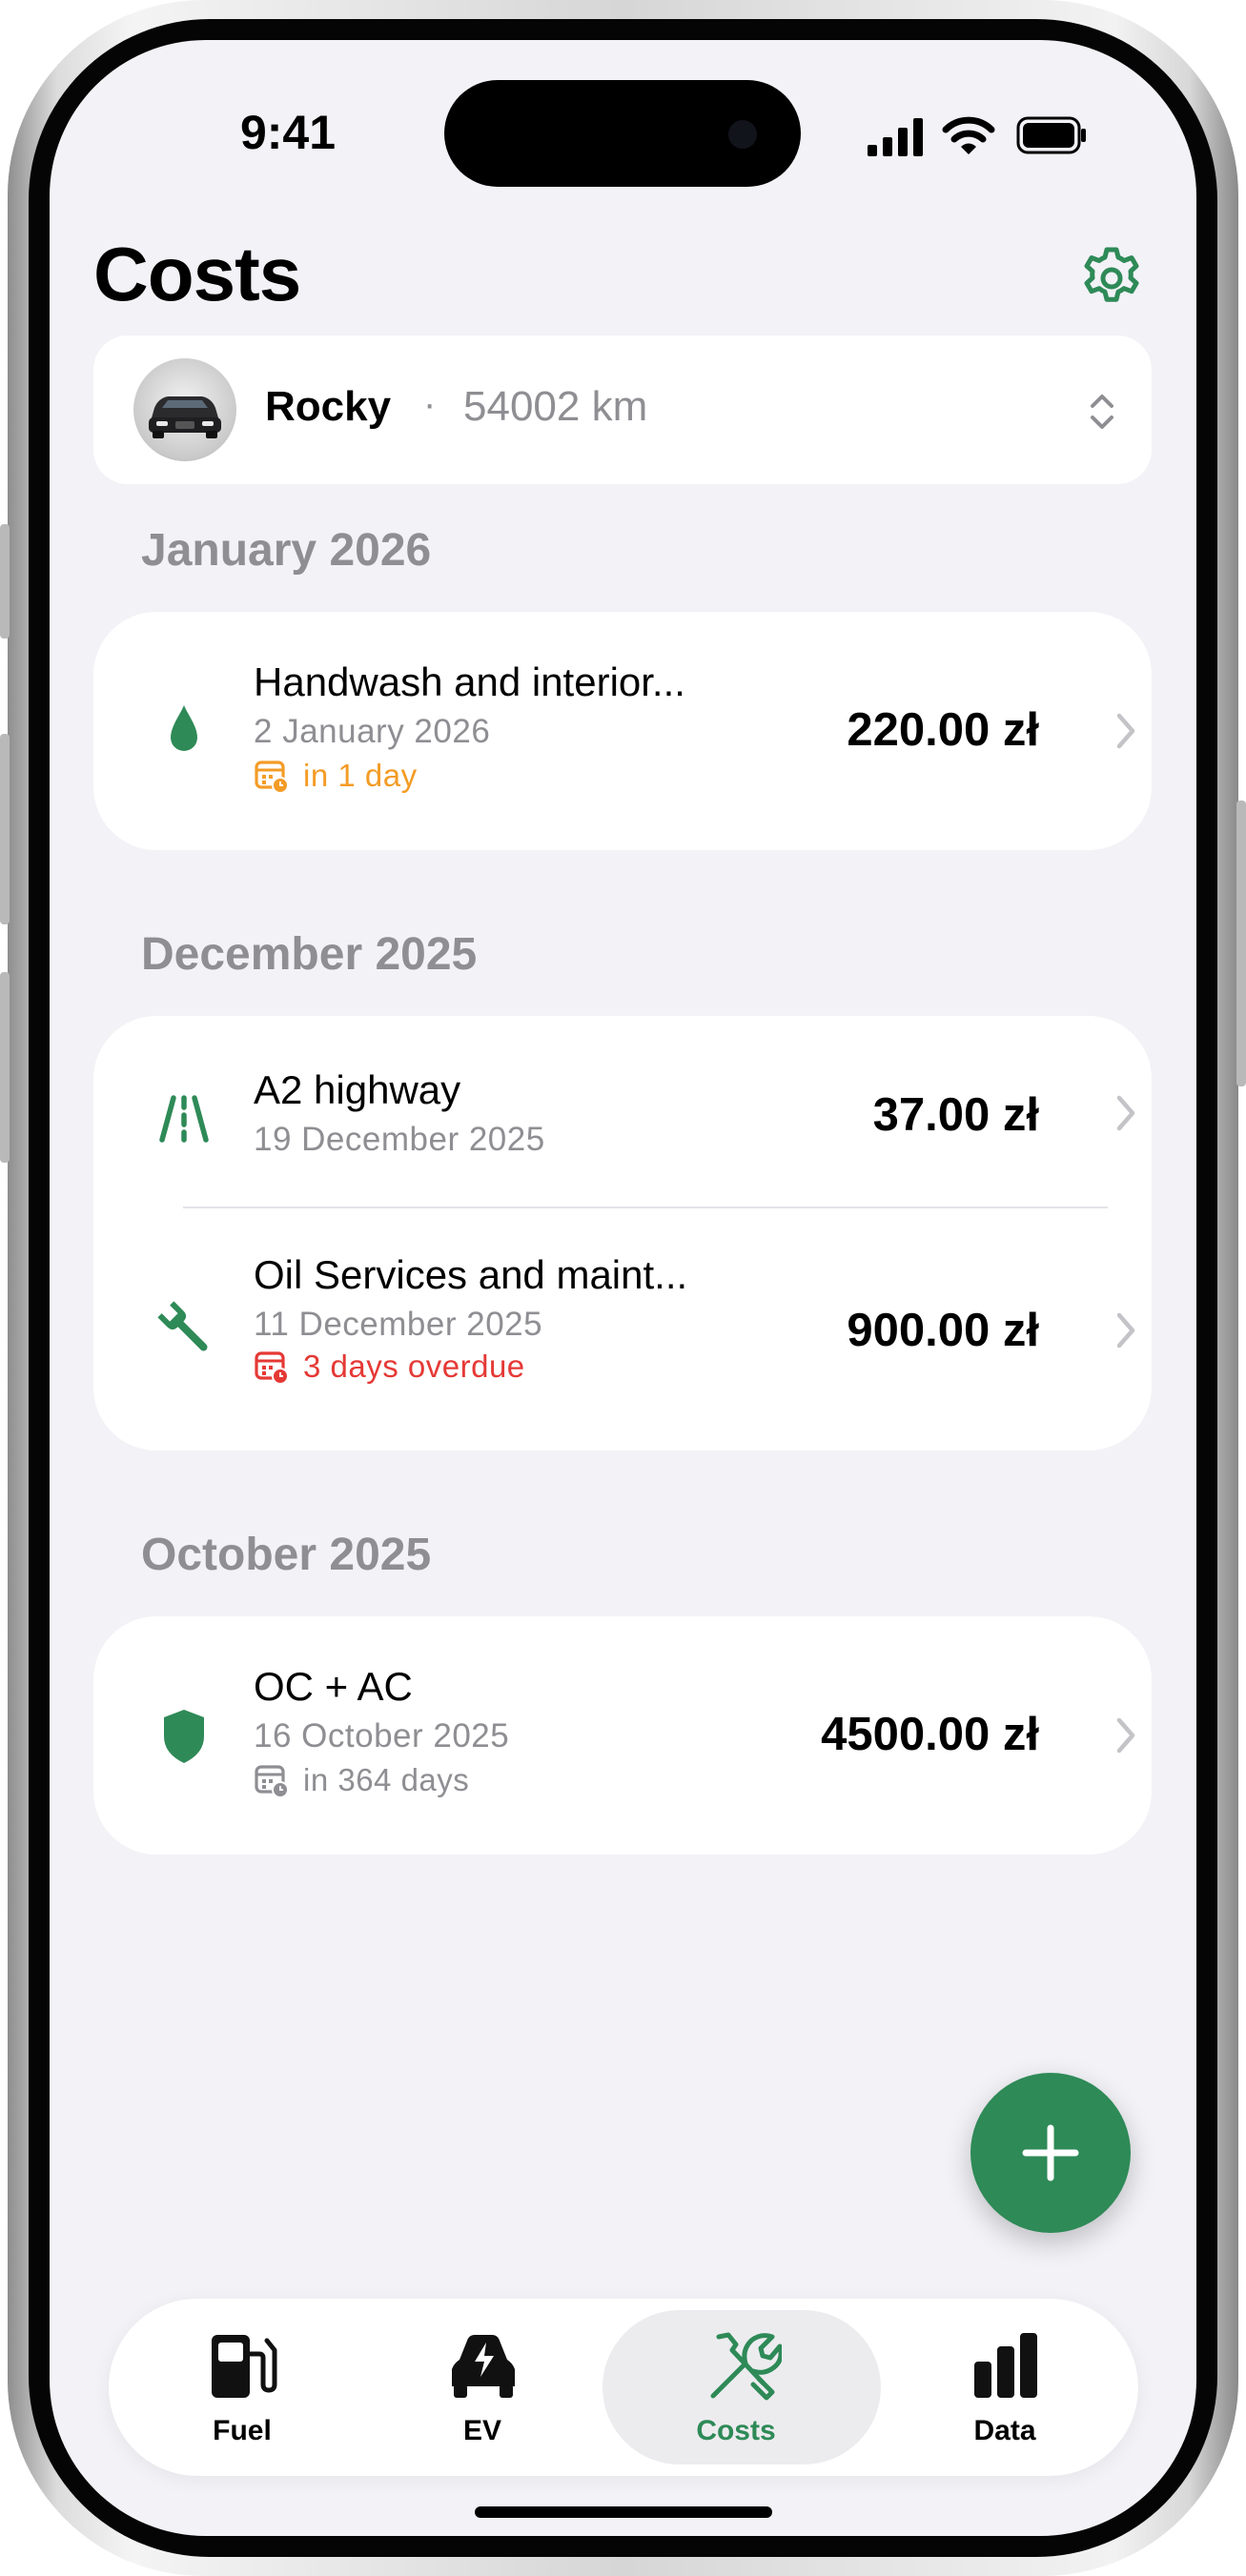 The width and height of the screenshot is (1246, 2576). I want to click on tab-label: EV, so click(482, 2431).